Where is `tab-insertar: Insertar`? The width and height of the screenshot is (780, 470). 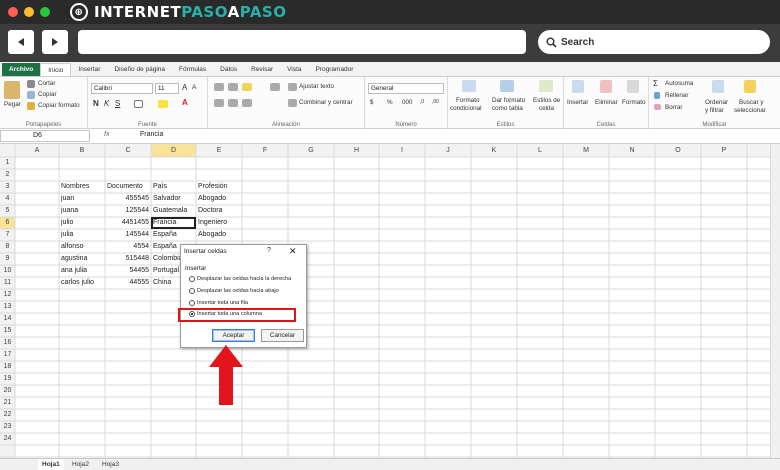
tab-insertar: Insertar is located at coordinates (89, 69).